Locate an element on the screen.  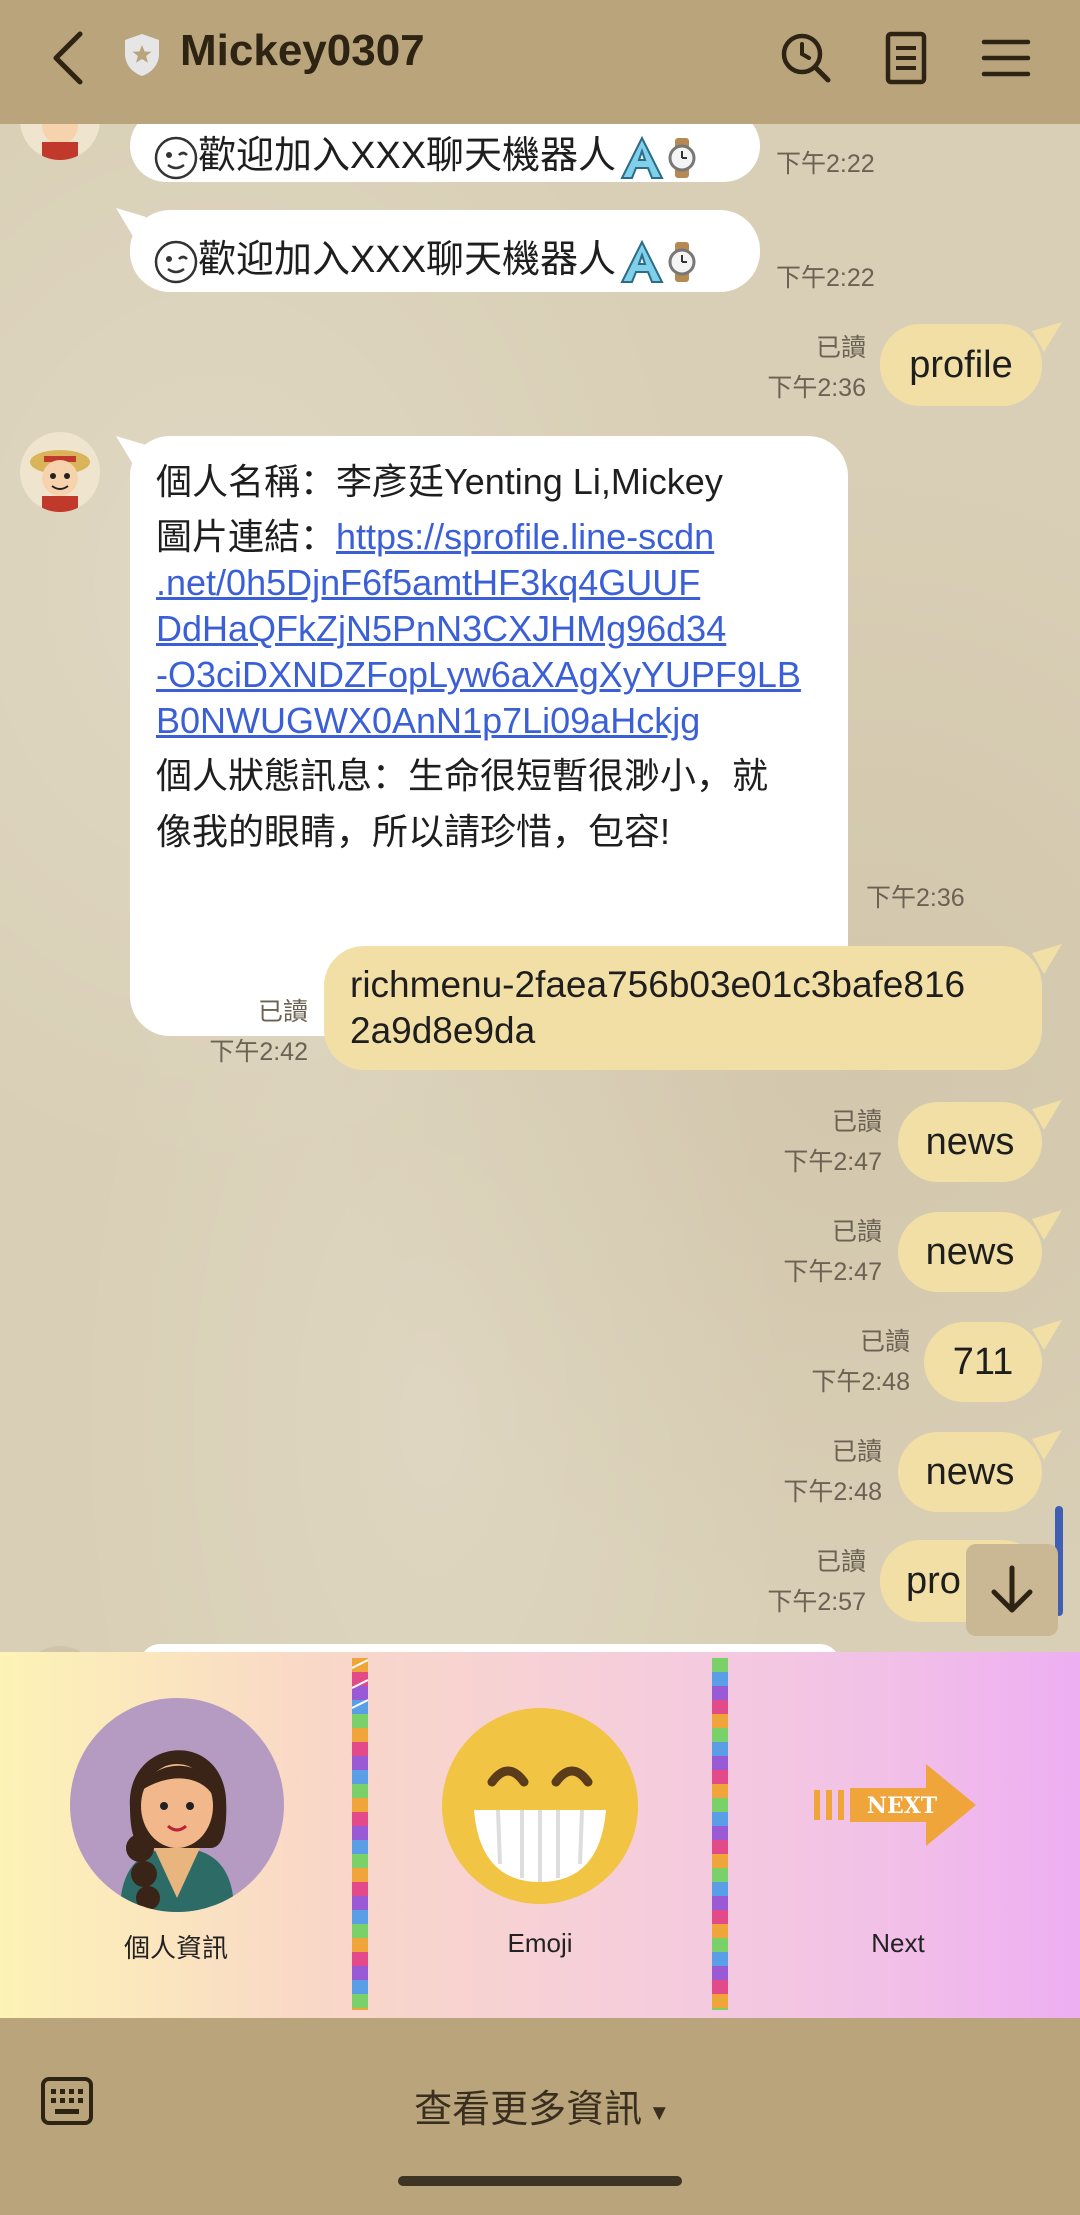
message-bubble-incoming is located at coordinates (490, 1648).